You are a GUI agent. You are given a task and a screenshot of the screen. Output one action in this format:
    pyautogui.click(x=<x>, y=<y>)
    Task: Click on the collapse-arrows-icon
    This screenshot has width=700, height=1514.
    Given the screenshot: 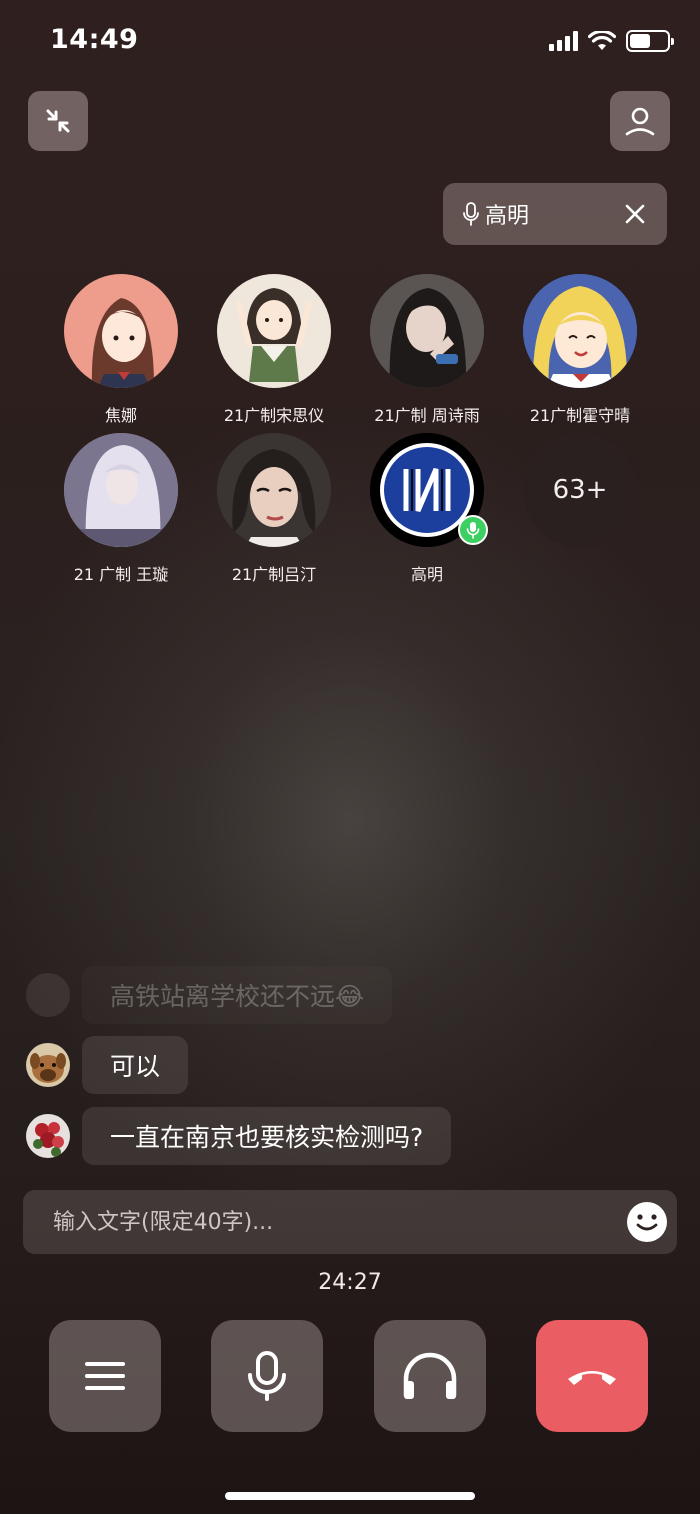 What is the action you would take?
    pyautogui.click(x=58, y=121)
    